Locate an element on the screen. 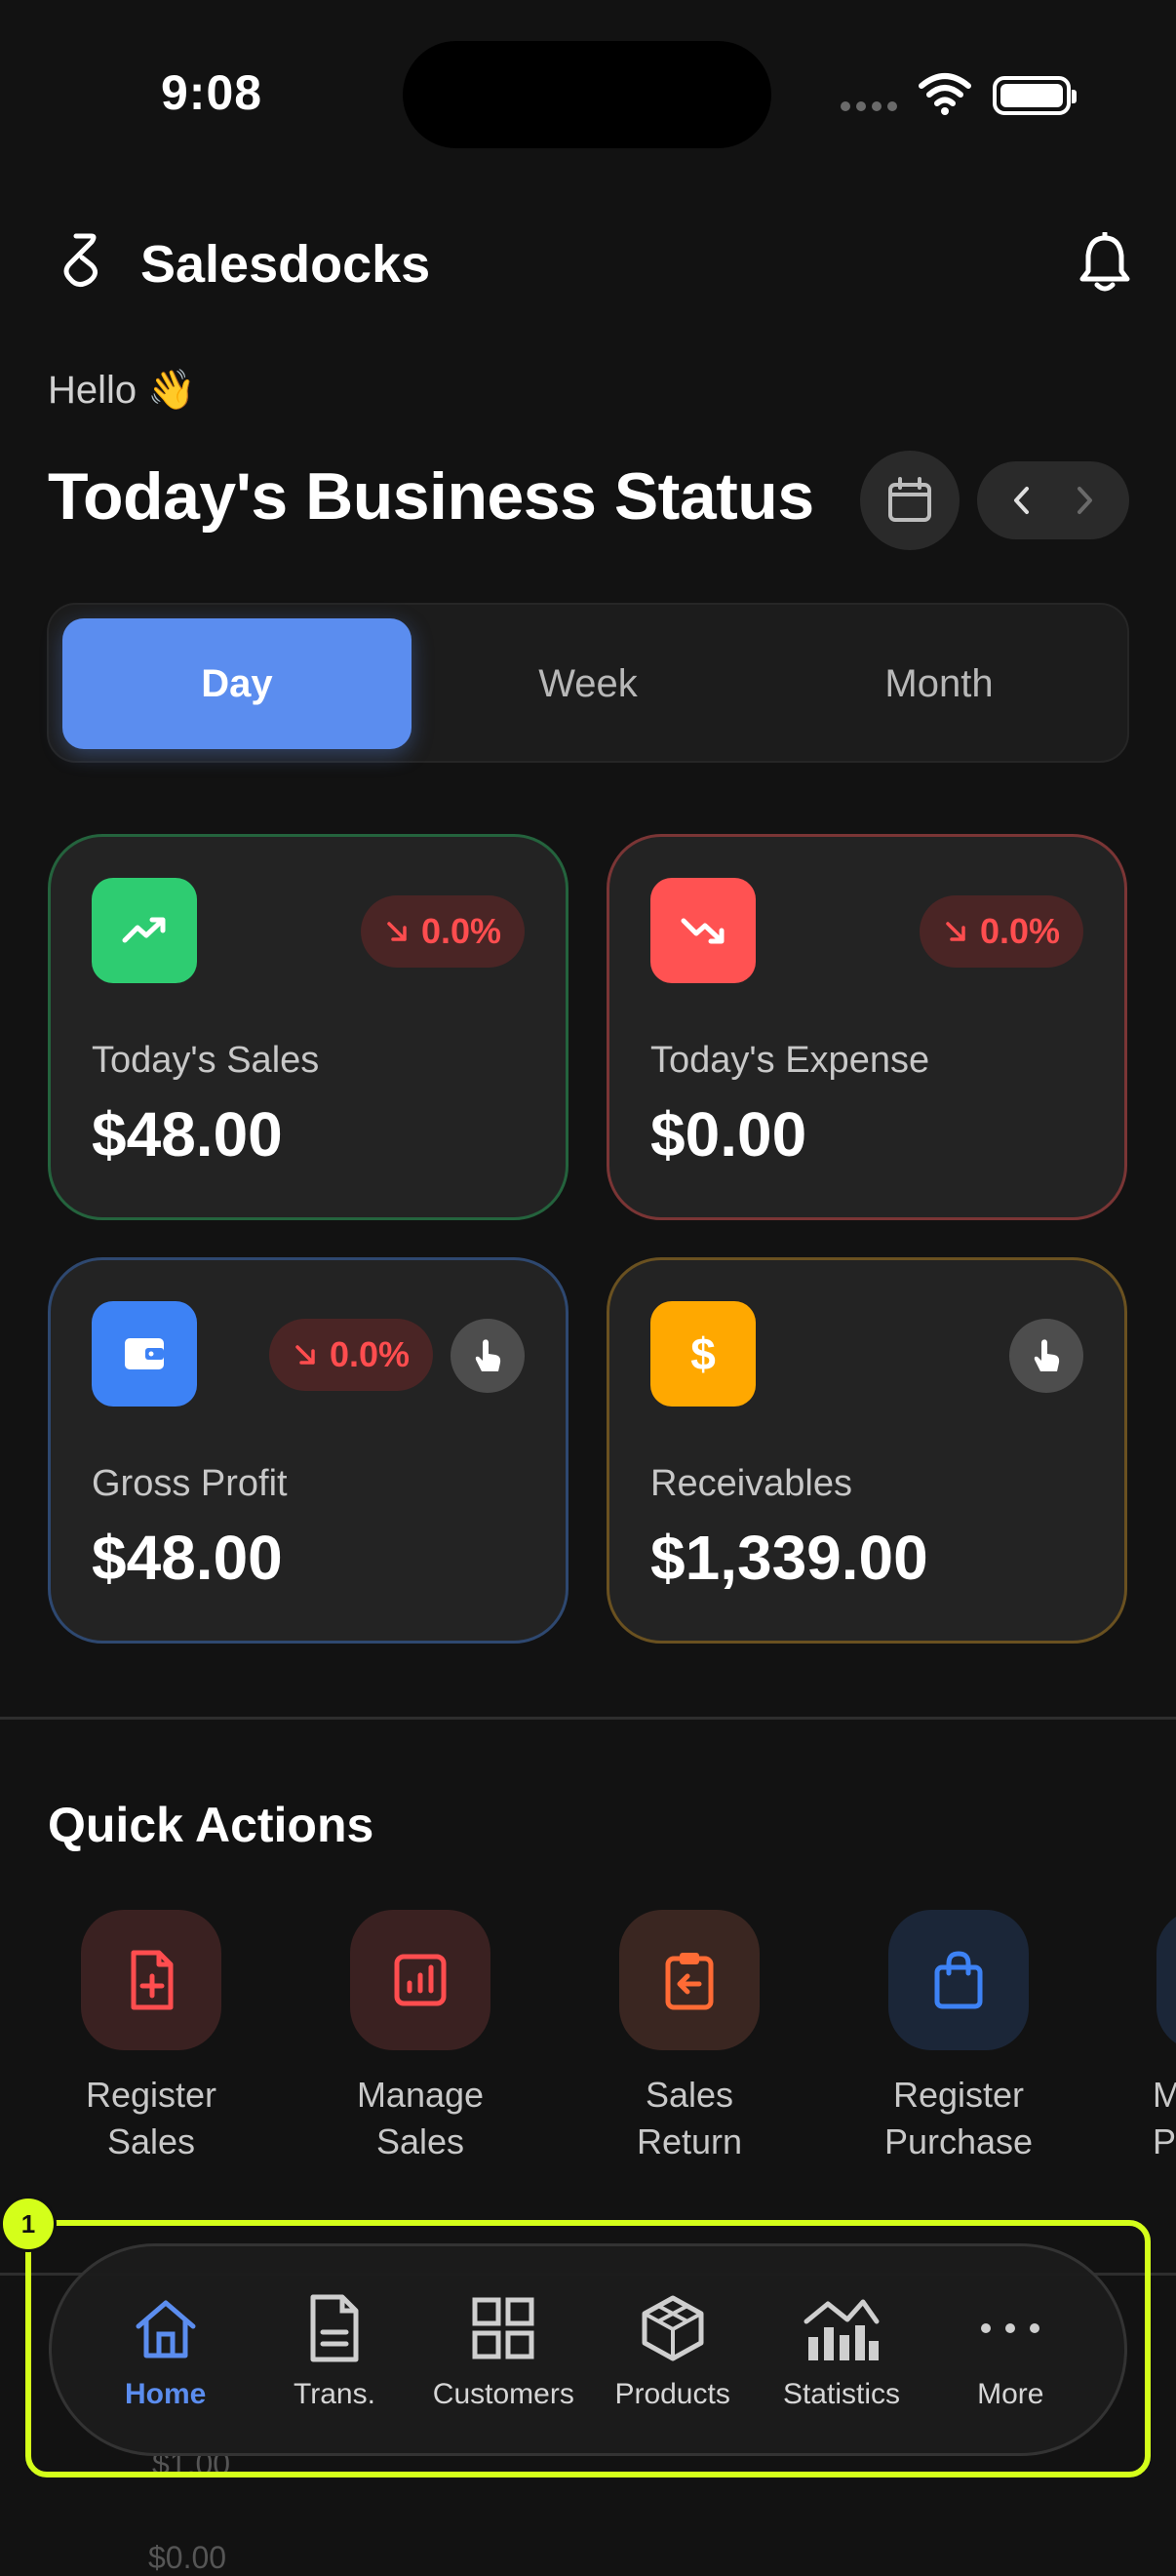 Image resolution: width=1176 pixels, height=2576 pixels. sales-change-badge: 0.0% is located at coordinates (442, 931).